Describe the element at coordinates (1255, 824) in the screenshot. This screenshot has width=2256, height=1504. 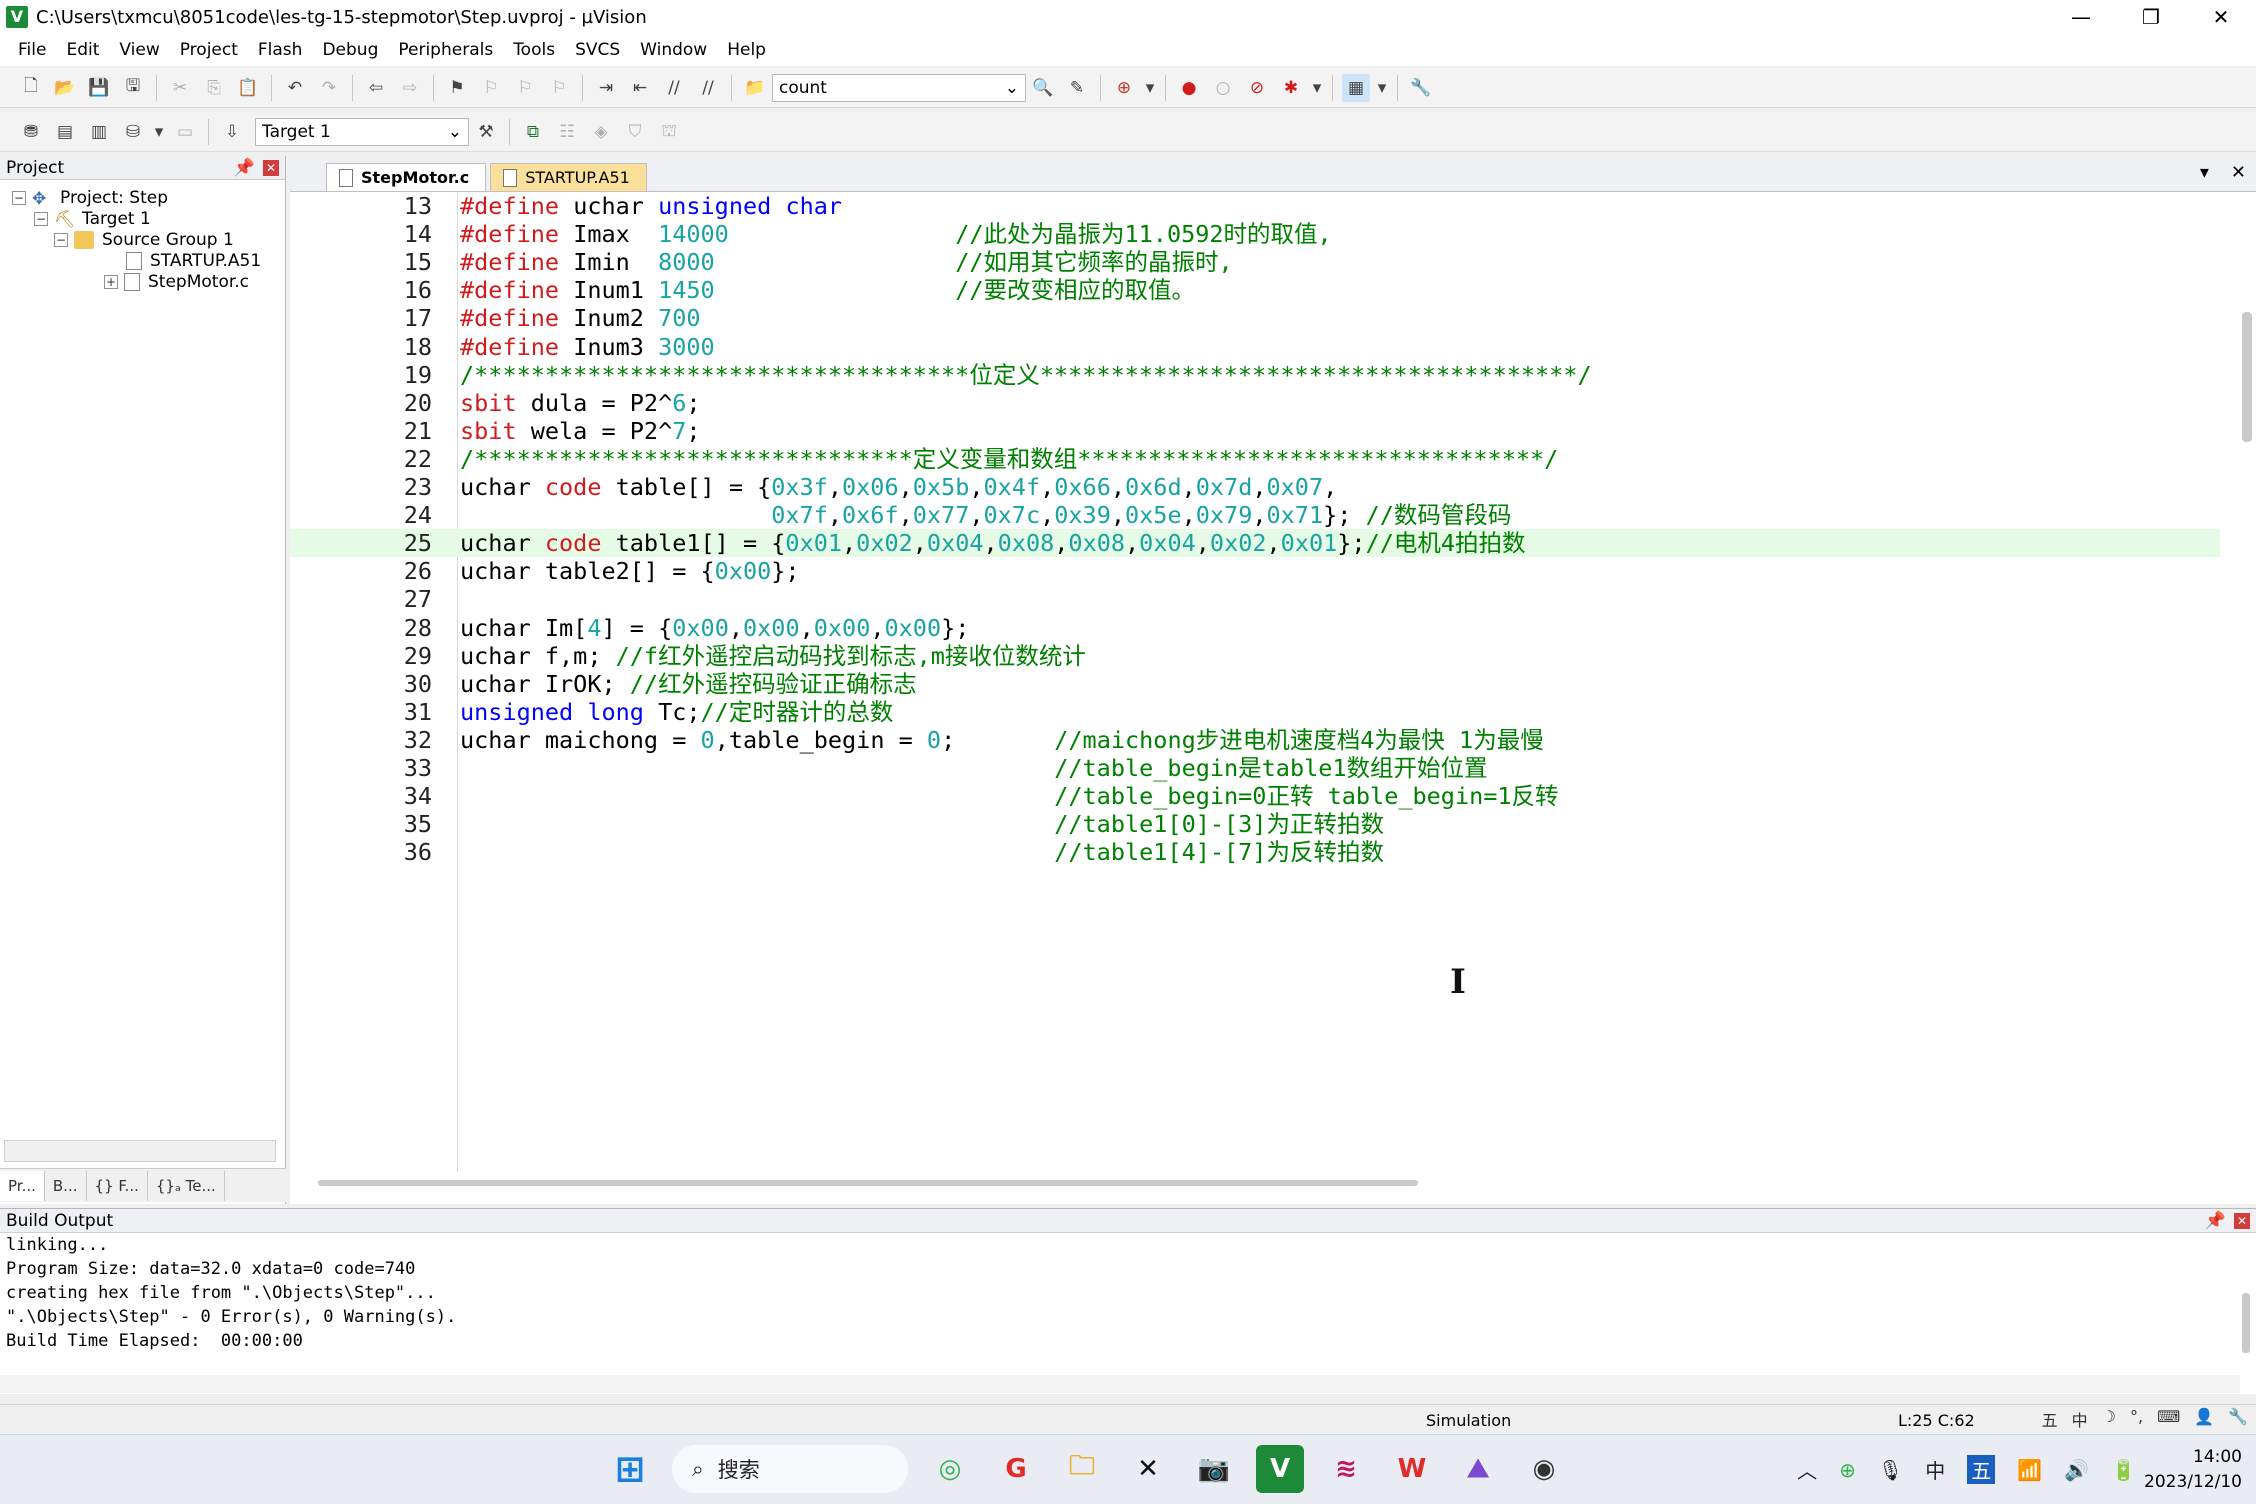
I see `code-line: 35 //table1[0]-[3]为正转拍数` at that location.